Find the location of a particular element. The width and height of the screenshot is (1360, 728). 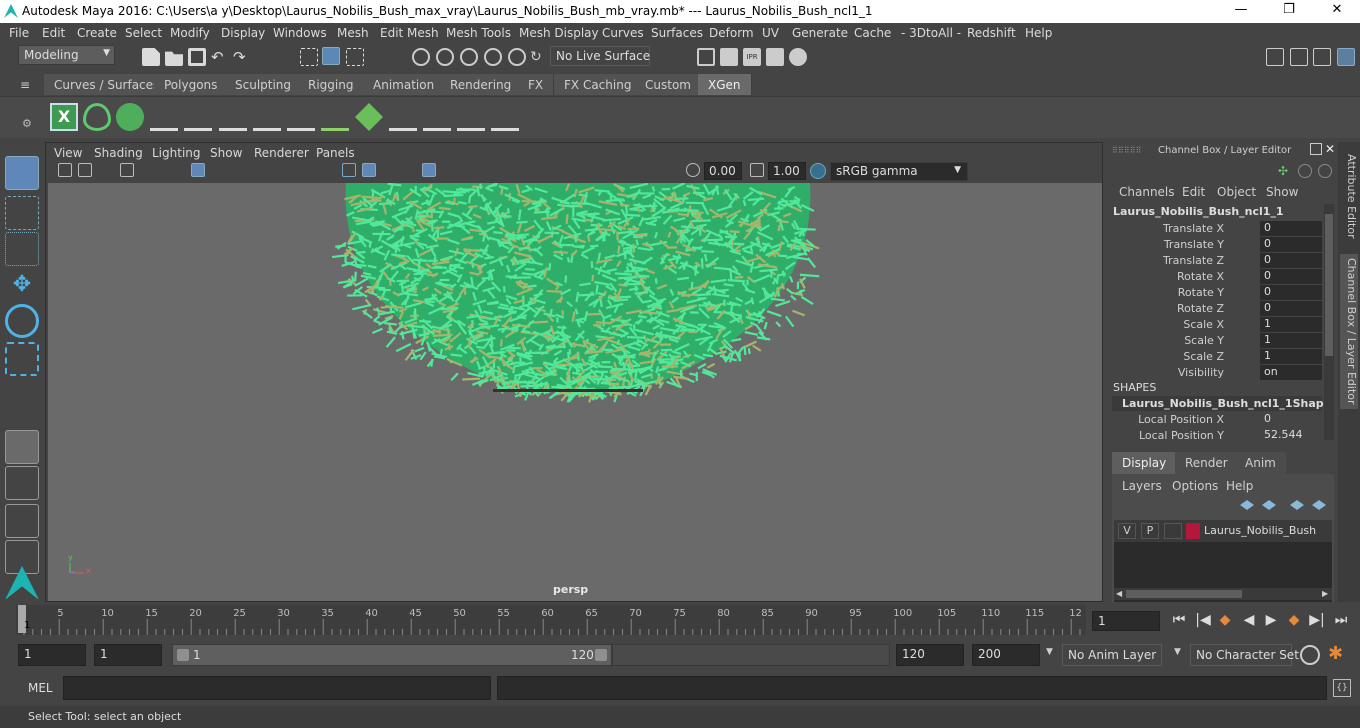

anim-preferences-icon: ✱ is located at coordinates (1335, 653).